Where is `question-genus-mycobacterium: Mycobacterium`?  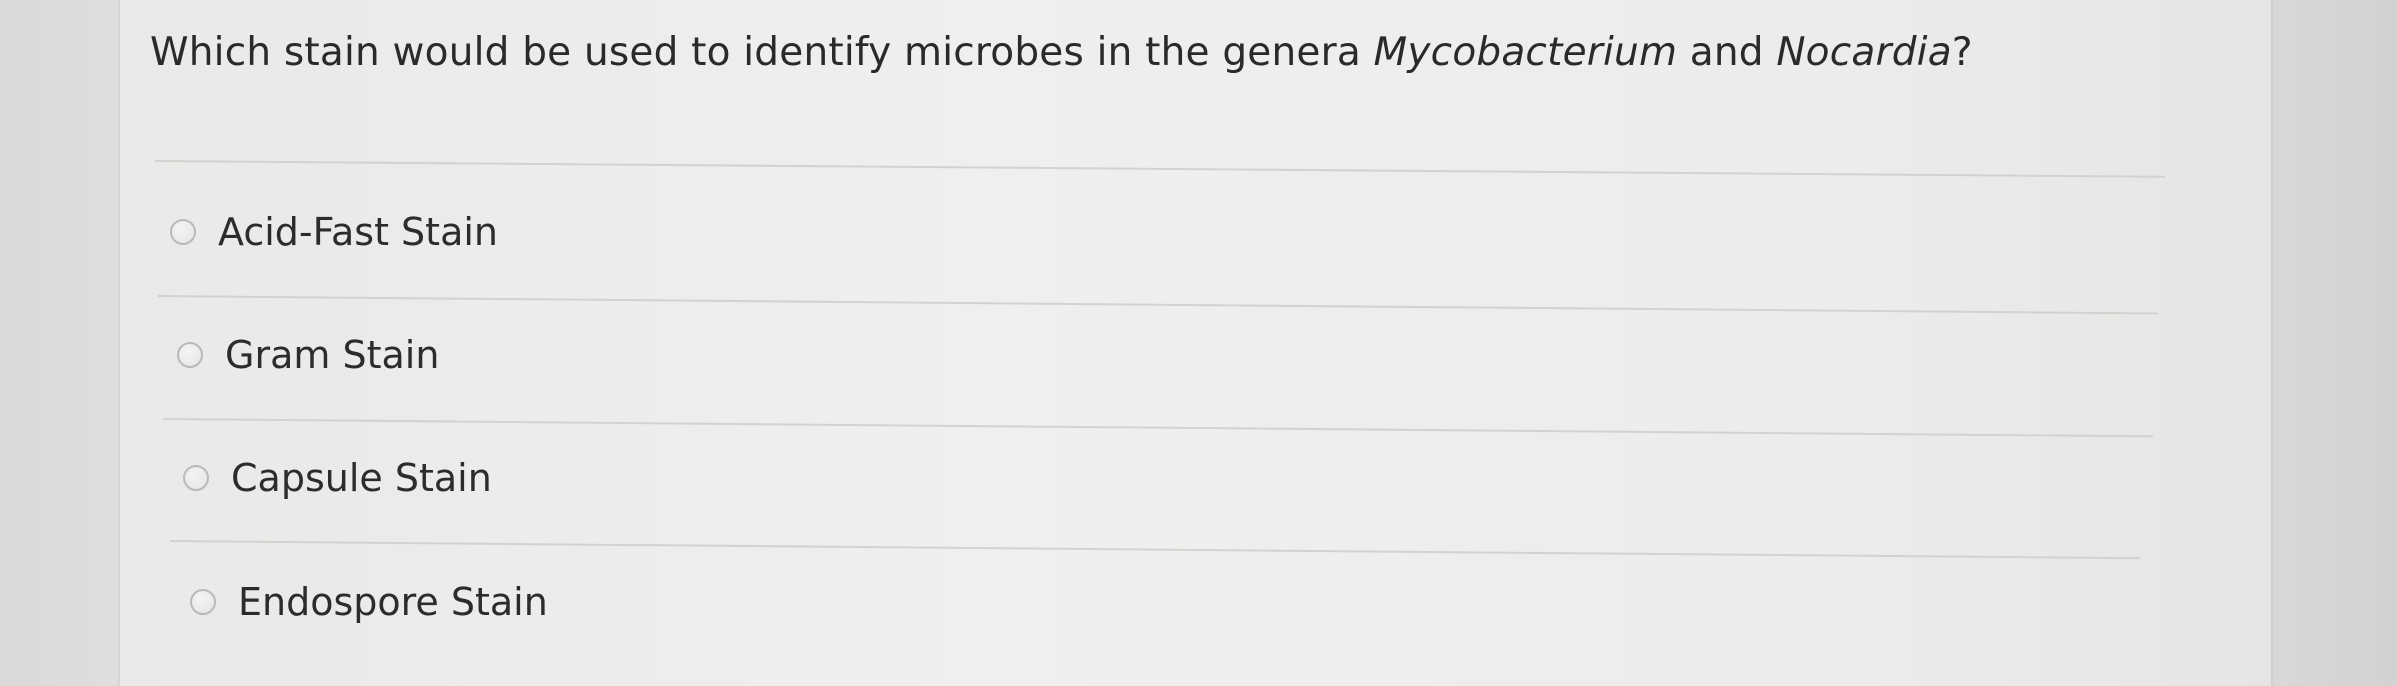 question-genus-mycobacterium: Mycobacterium is located at coordinates (1525, 52).